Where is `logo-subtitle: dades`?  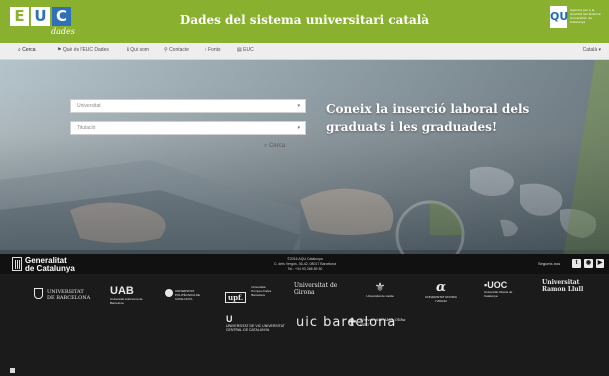
logo-subtitle: dades is located at coordinates (63, 31).